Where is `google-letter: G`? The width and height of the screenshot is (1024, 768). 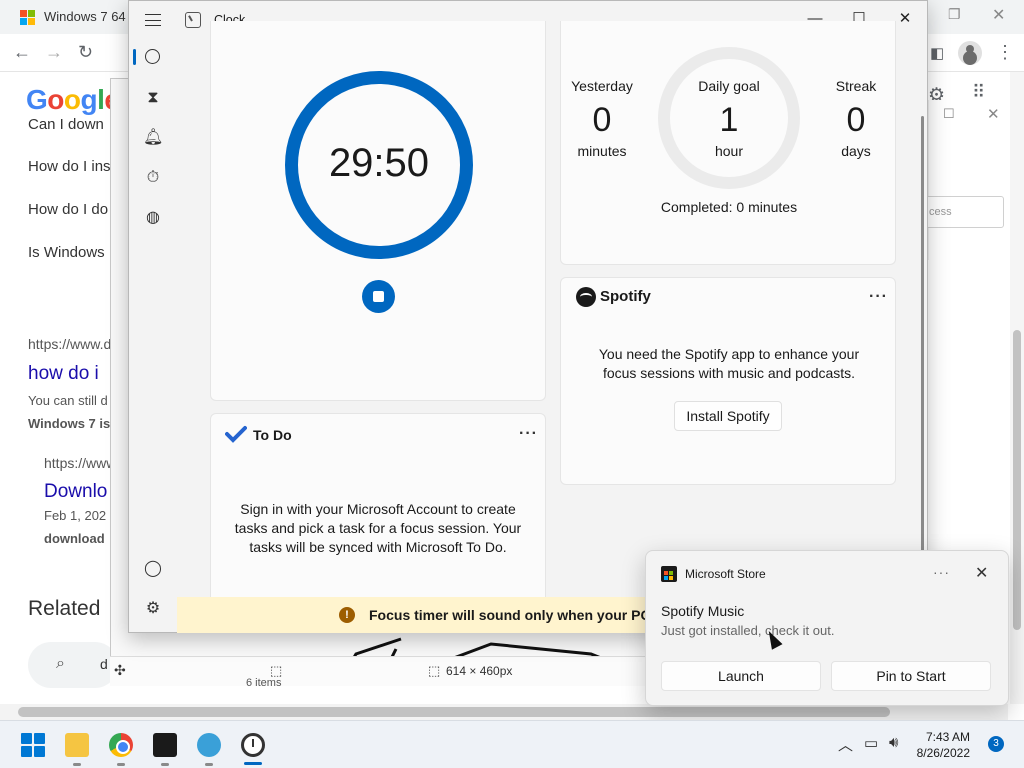
google-letter: G is located at coordinates (37, 99).